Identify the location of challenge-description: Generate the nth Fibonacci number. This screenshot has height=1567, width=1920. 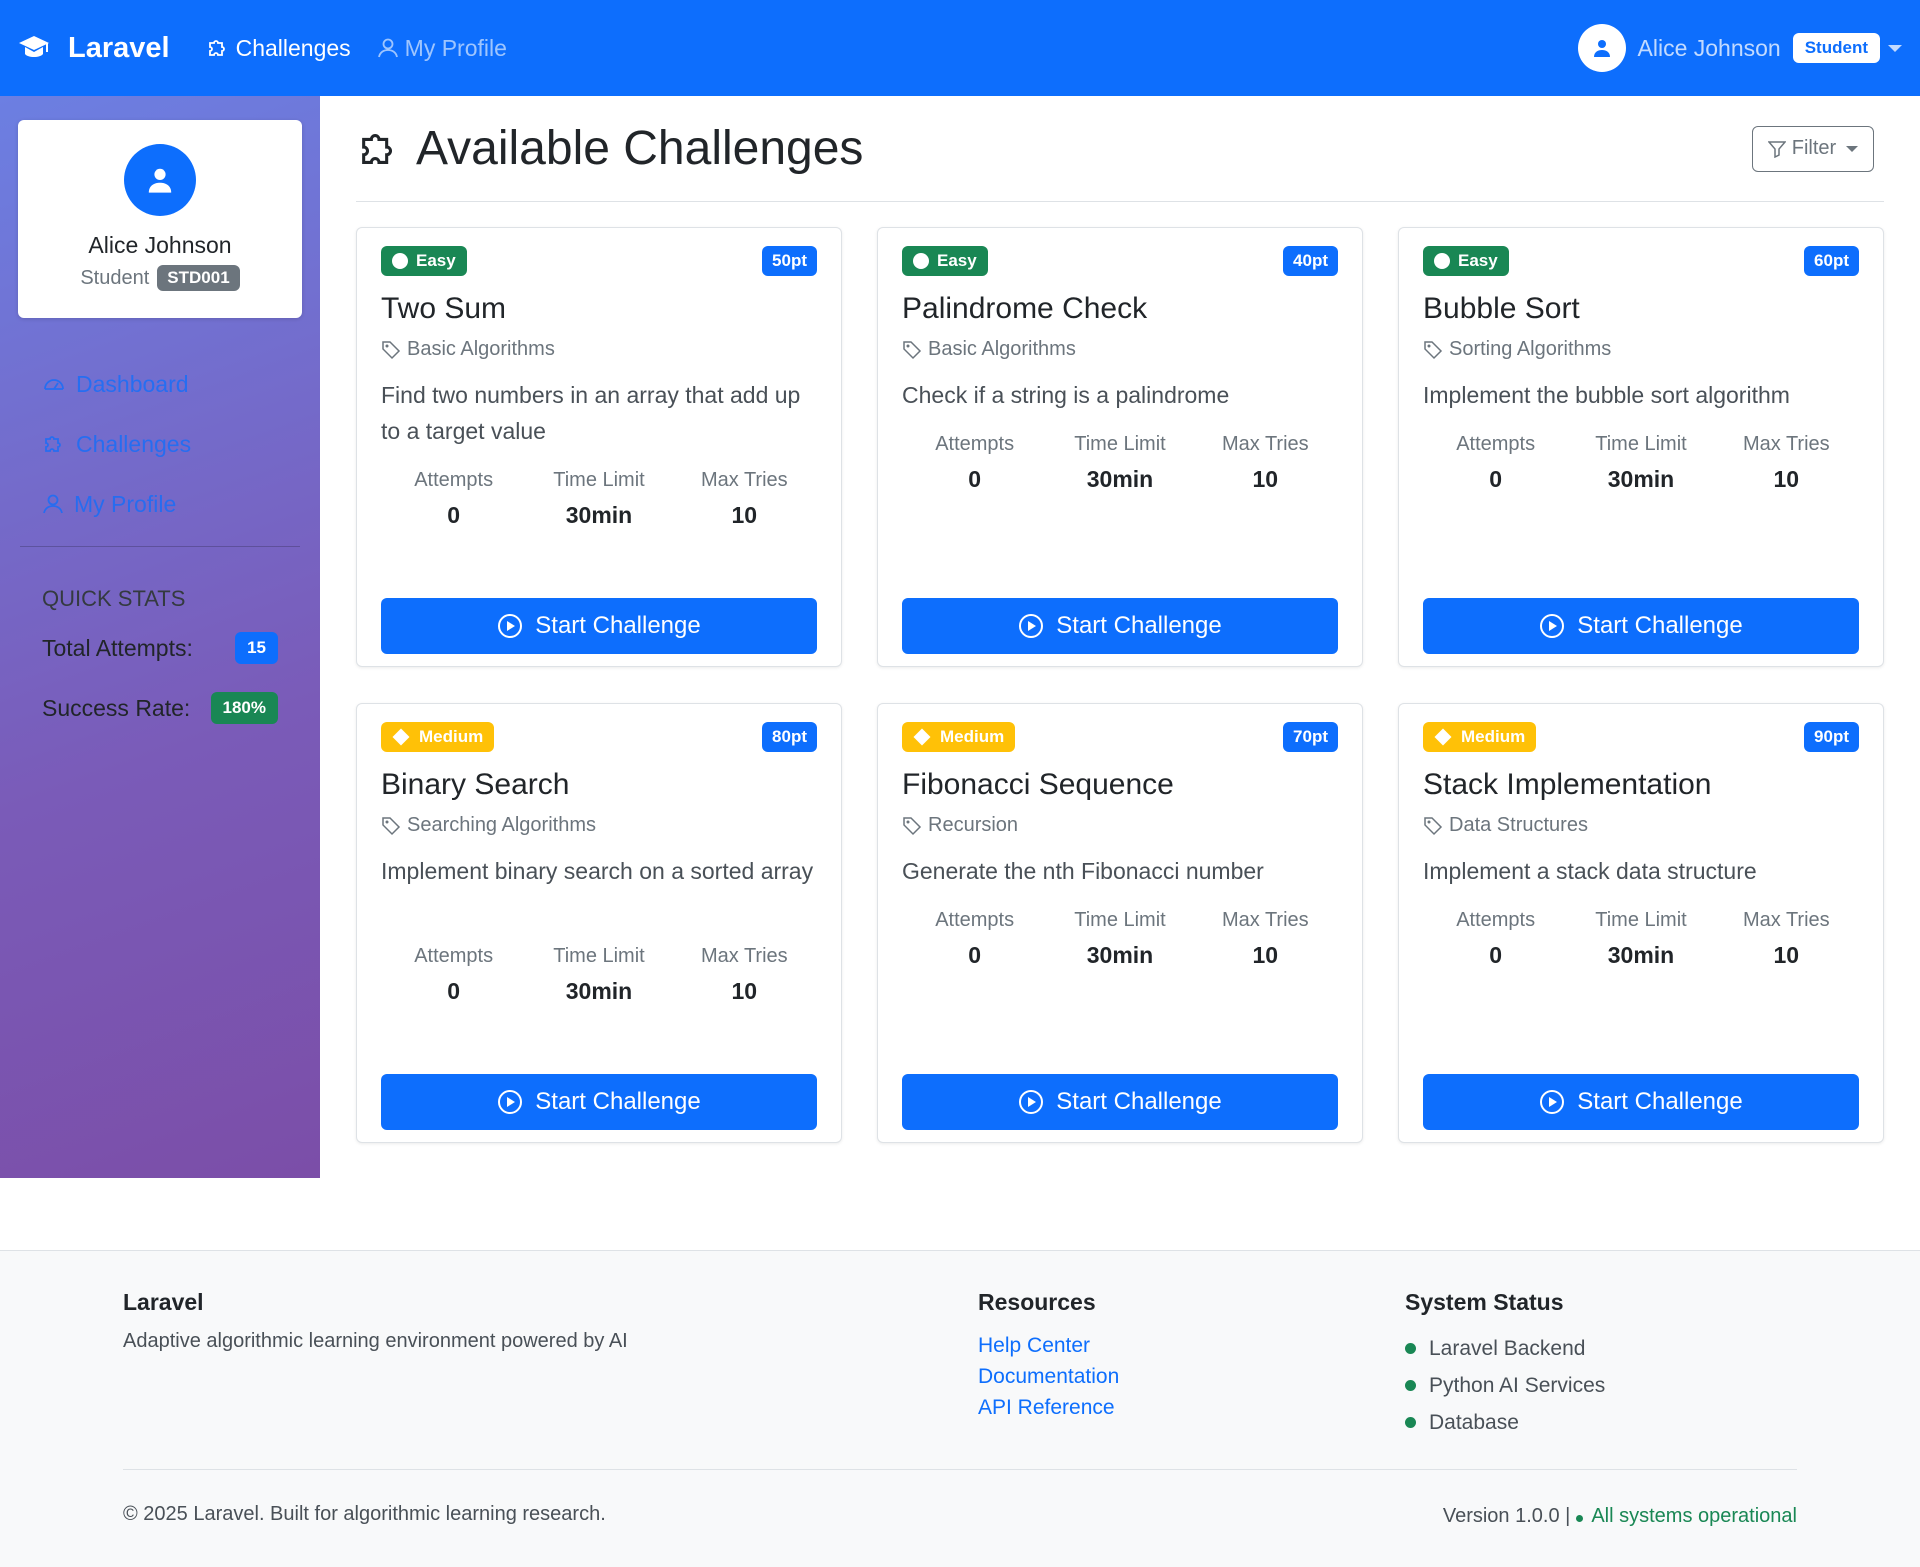
(1083, 871).